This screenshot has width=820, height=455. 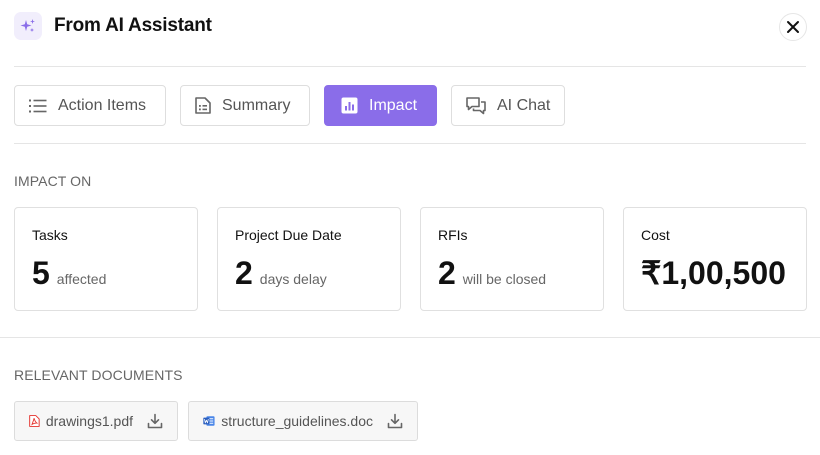 I want to click on pdf-icon, so click(x=34, y=421).